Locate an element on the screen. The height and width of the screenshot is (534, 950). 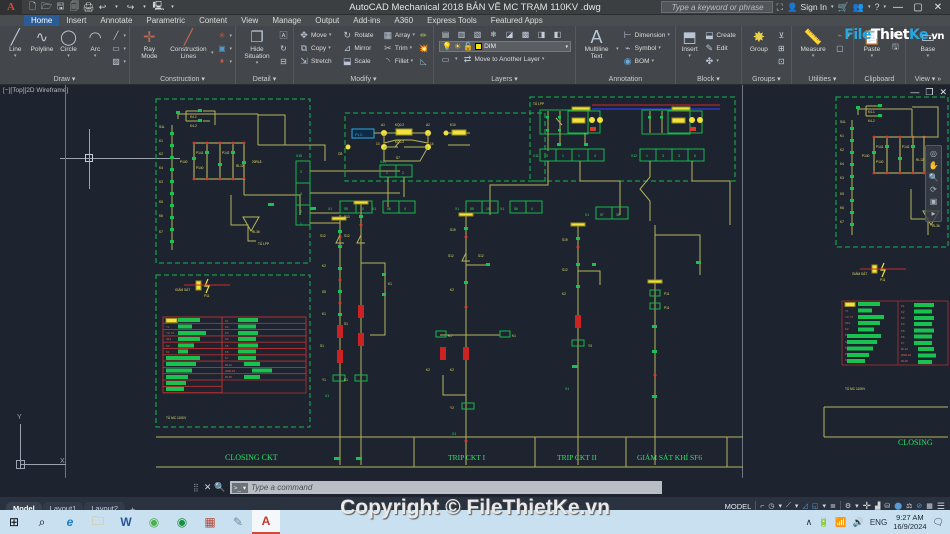
hatch-line-icon: ╱ is located at coordinates (116, 35).